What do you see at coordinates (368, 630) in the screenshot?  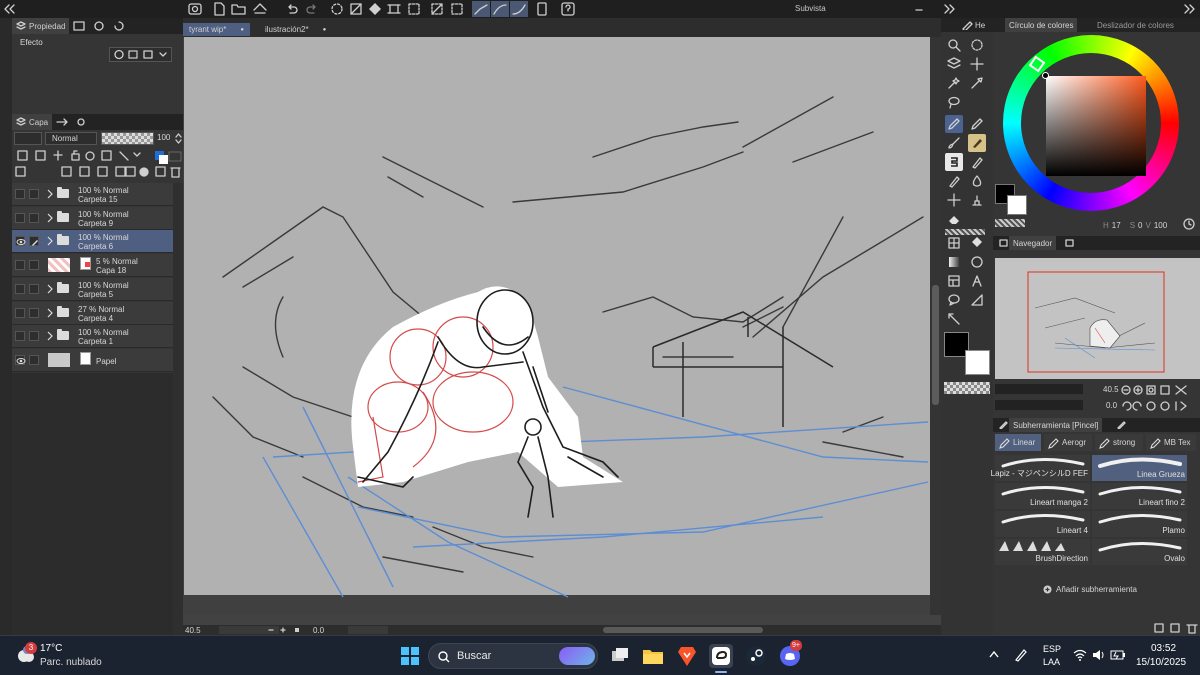 I see `rotate-slider` at bounding box center [368, 630].